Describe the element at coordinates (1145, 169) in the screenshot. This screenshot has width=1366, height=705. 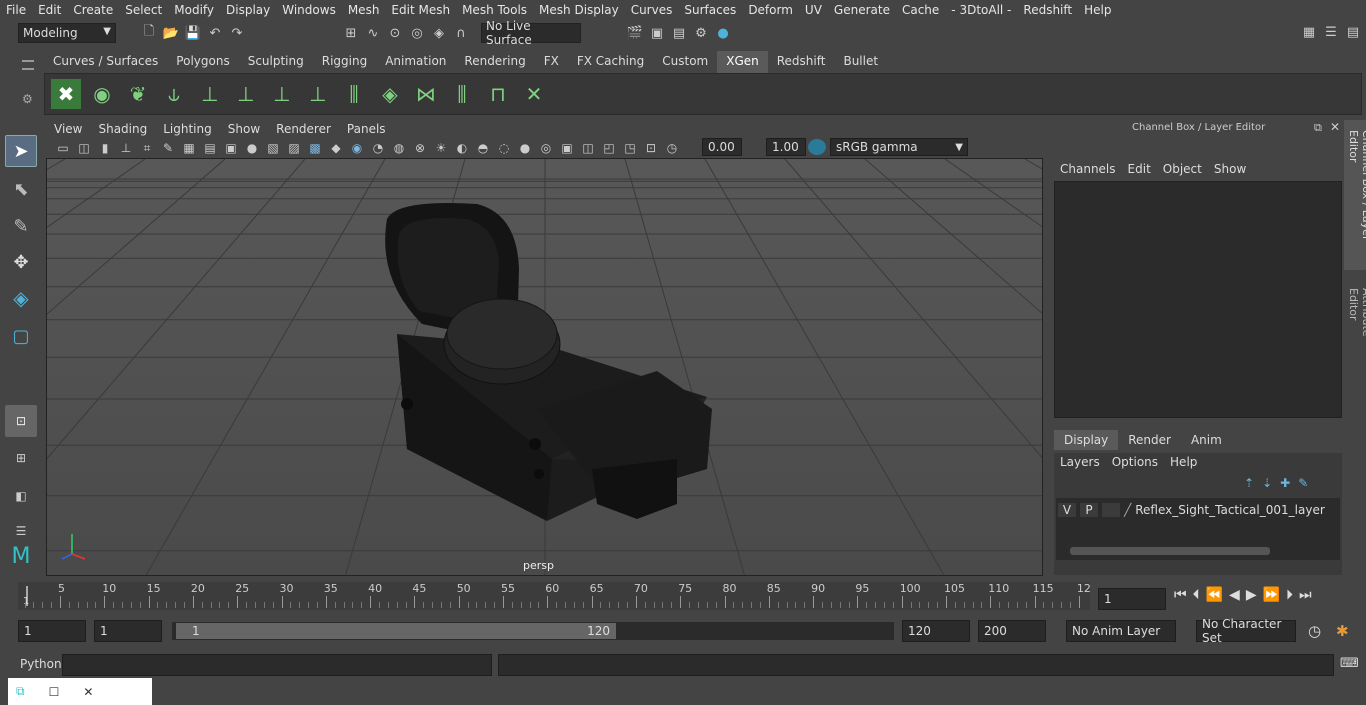
I see `channel-box-menu-item: Edit` at that location.